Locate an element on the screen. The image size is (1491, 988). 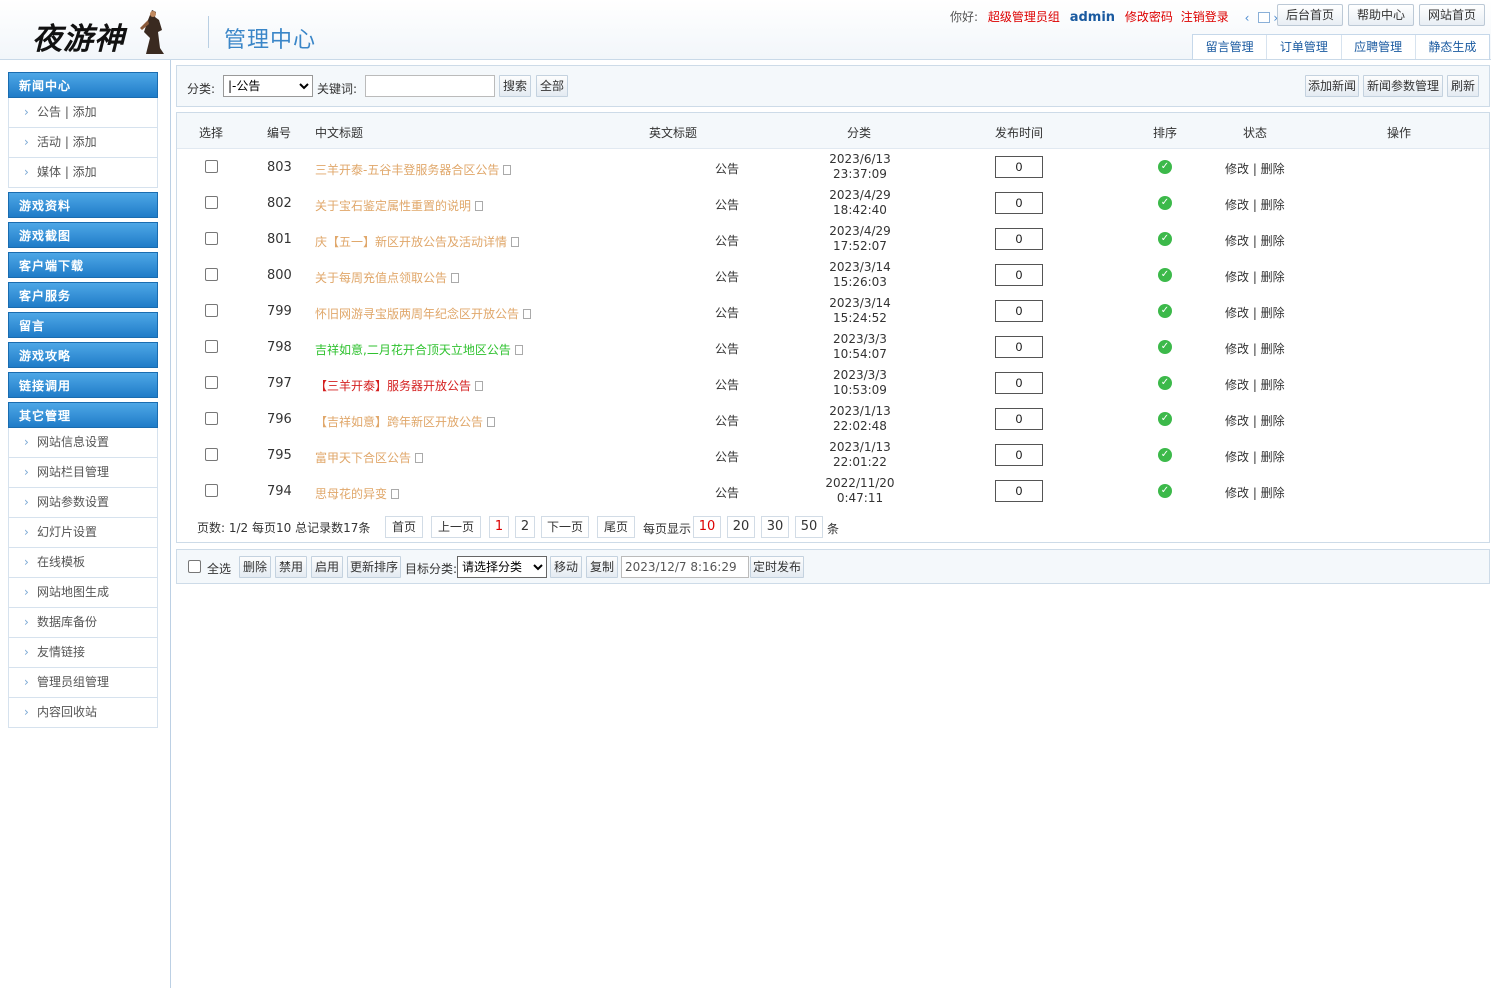
sidebar-item-columns: 网站栏目管理 is located at coordinates (83, 473).